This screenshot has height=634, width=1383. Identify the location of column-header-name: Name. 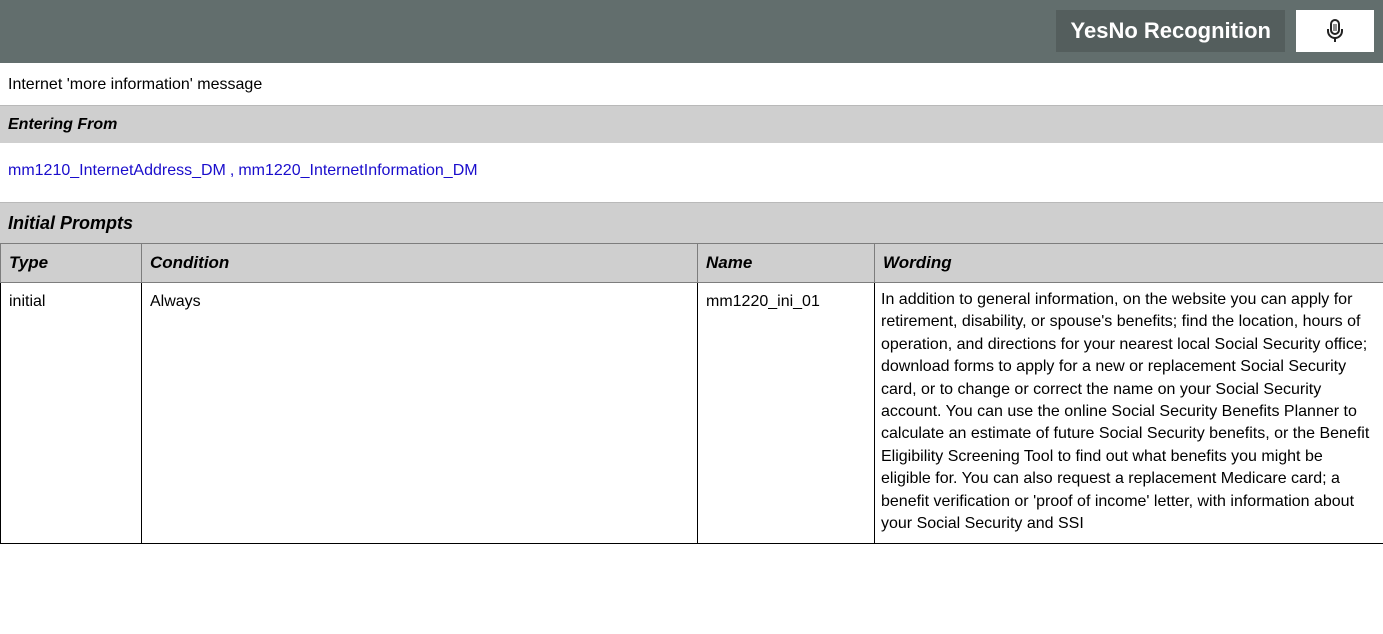
(786, 263).